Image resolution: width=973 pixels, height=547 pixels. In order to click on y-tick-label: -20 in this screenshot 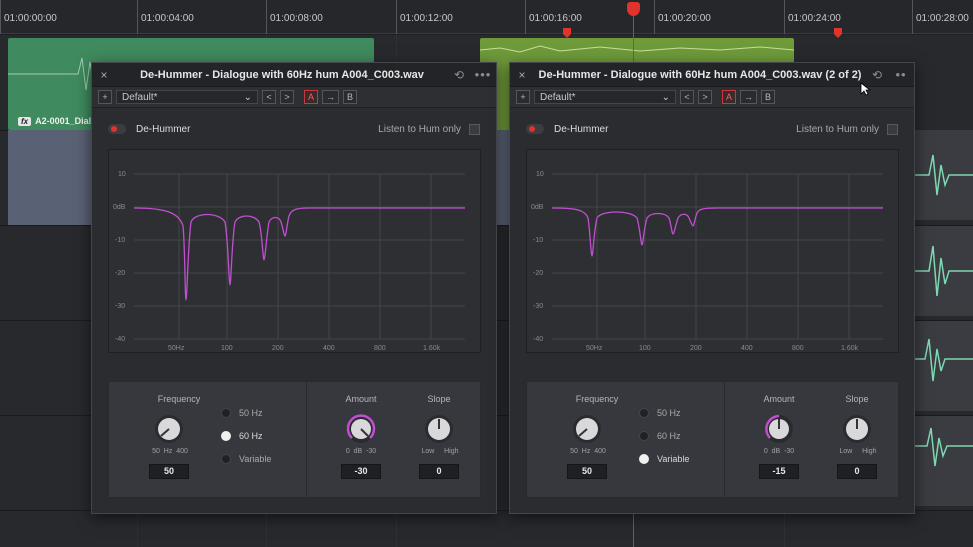, I will do `click(538, 273)`.